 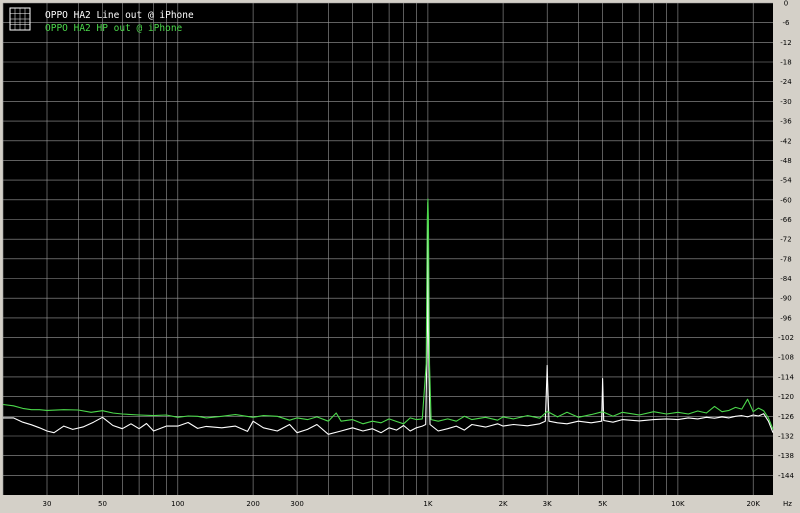 I want to click on y-tick-label: -60, so click(x=785, y=200).